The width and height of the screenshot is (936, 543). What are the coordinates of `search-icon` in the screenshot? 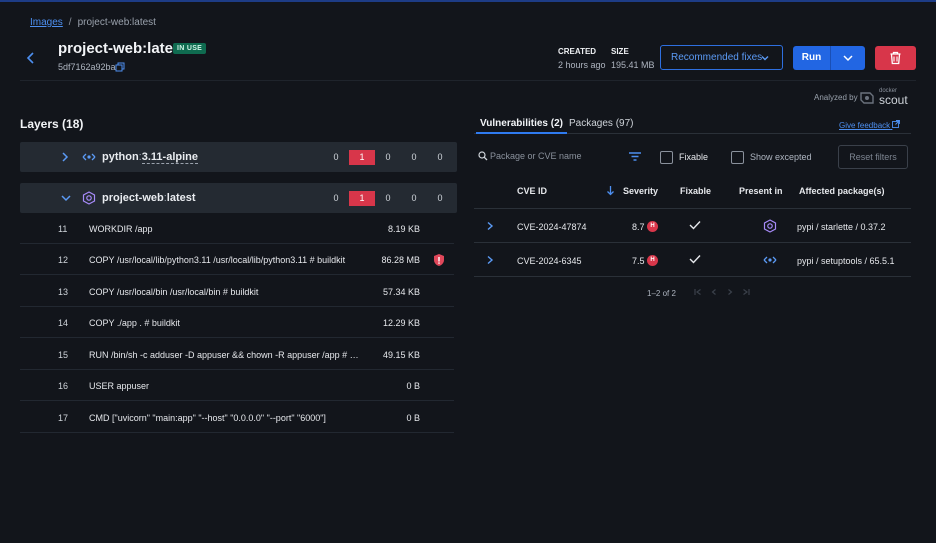 It's located at (483, 156).